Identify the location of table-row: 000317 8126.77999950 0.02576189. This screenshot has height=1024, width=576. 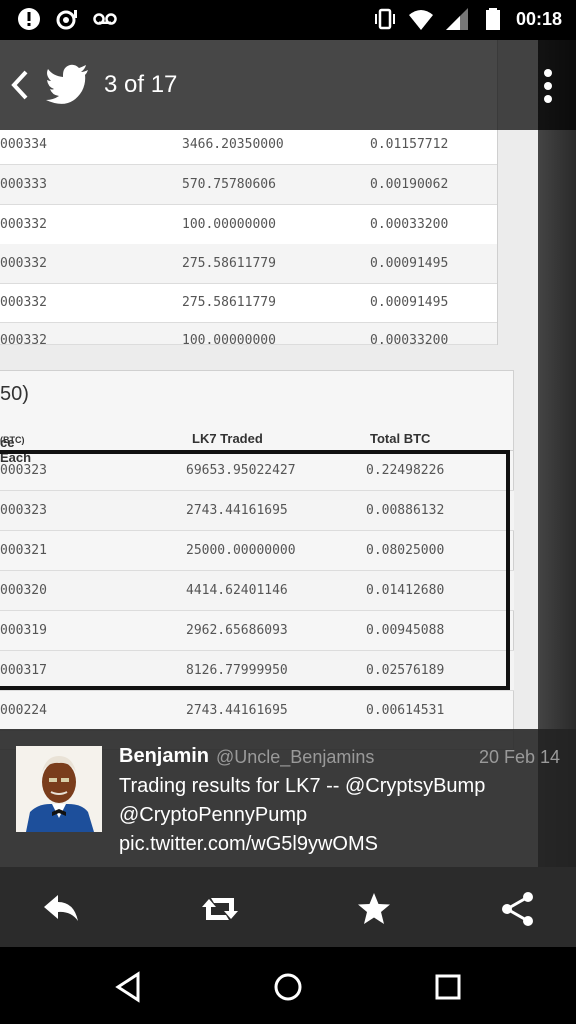
(257, 671).